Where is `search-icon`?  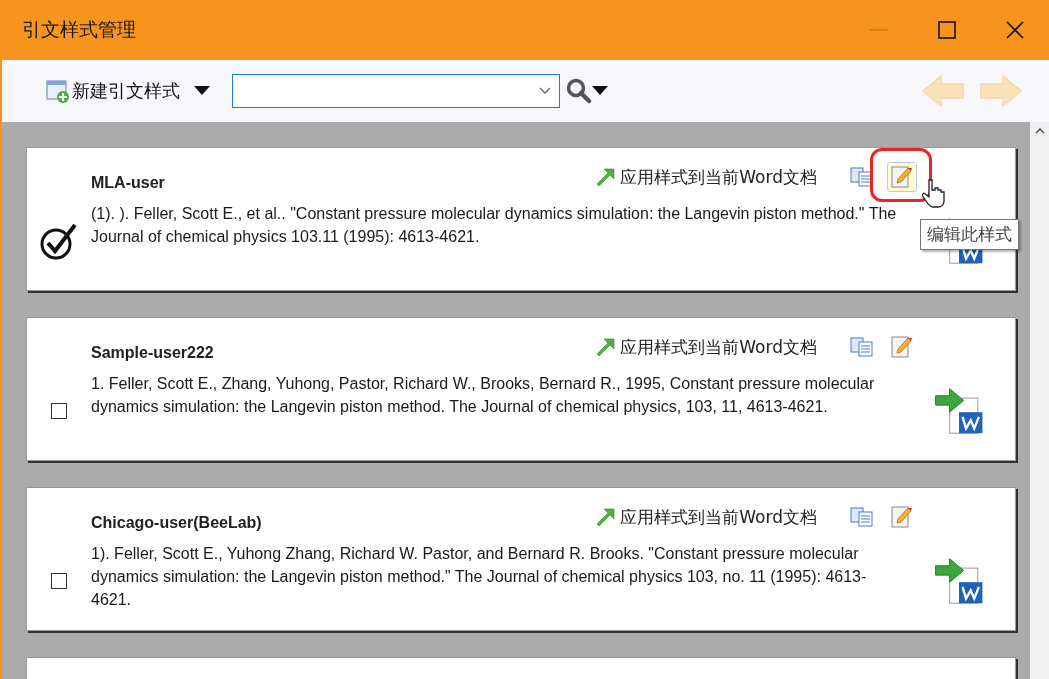
search-icon is located at coordinates (579, 91).